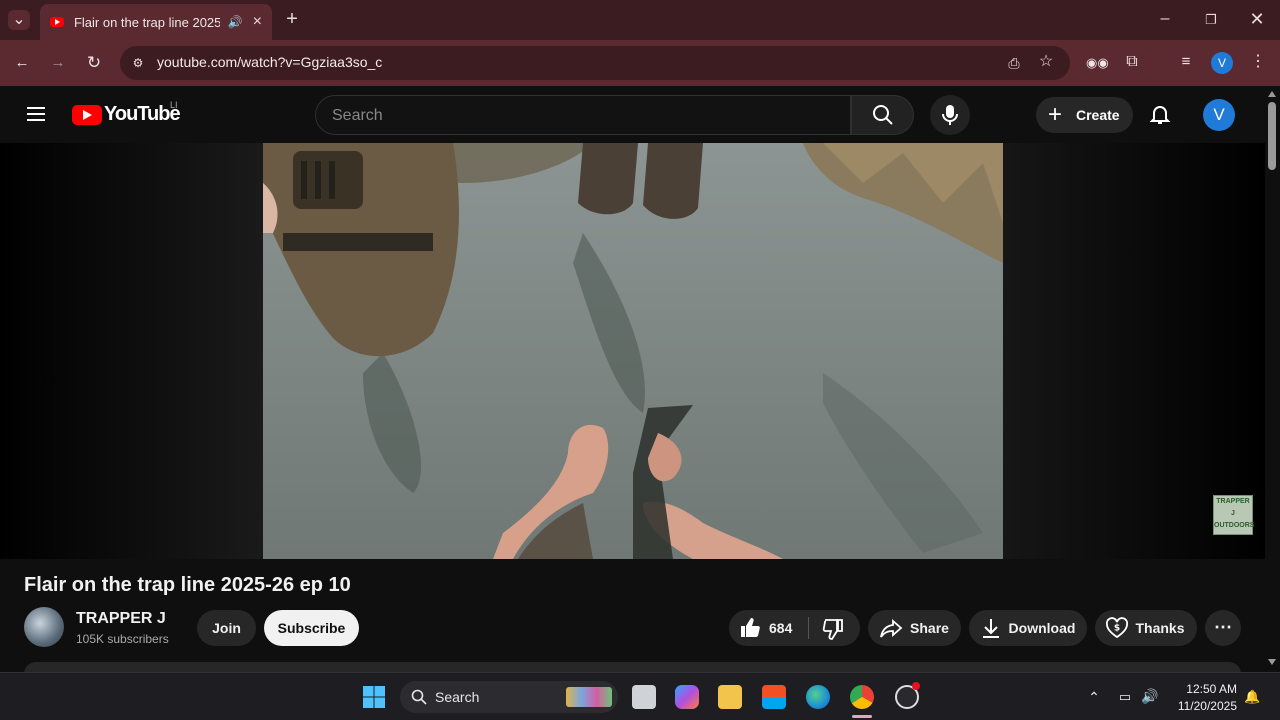 The height and width of the screenshot is (720, 1280). I want to click on tab-search-dropdown-icon: ⌄, so click(19, 20).